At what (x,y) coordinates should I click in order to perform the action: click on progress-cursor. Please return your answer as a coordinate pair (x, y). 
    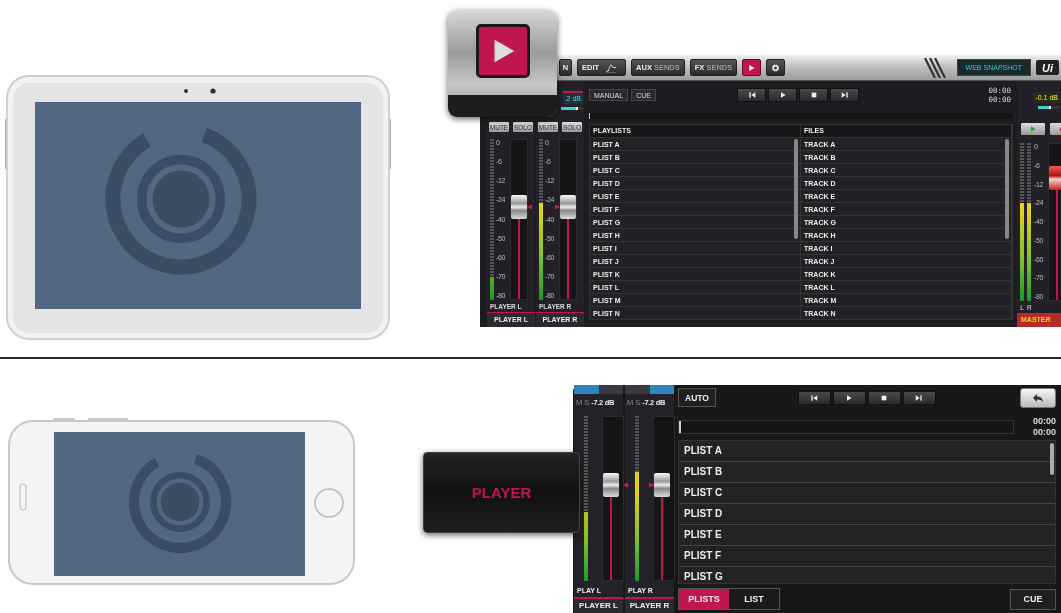
    Looking at the image, I should click on (680, 426).